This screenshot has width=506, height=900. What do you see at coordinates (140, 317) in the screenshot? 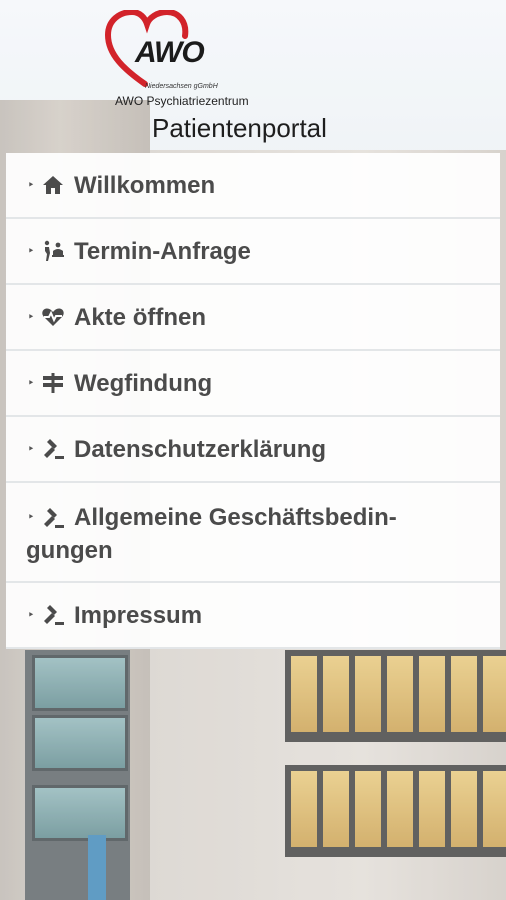
I see `menu-item-label: Akte öffnen` at bounding box center [140, 317].